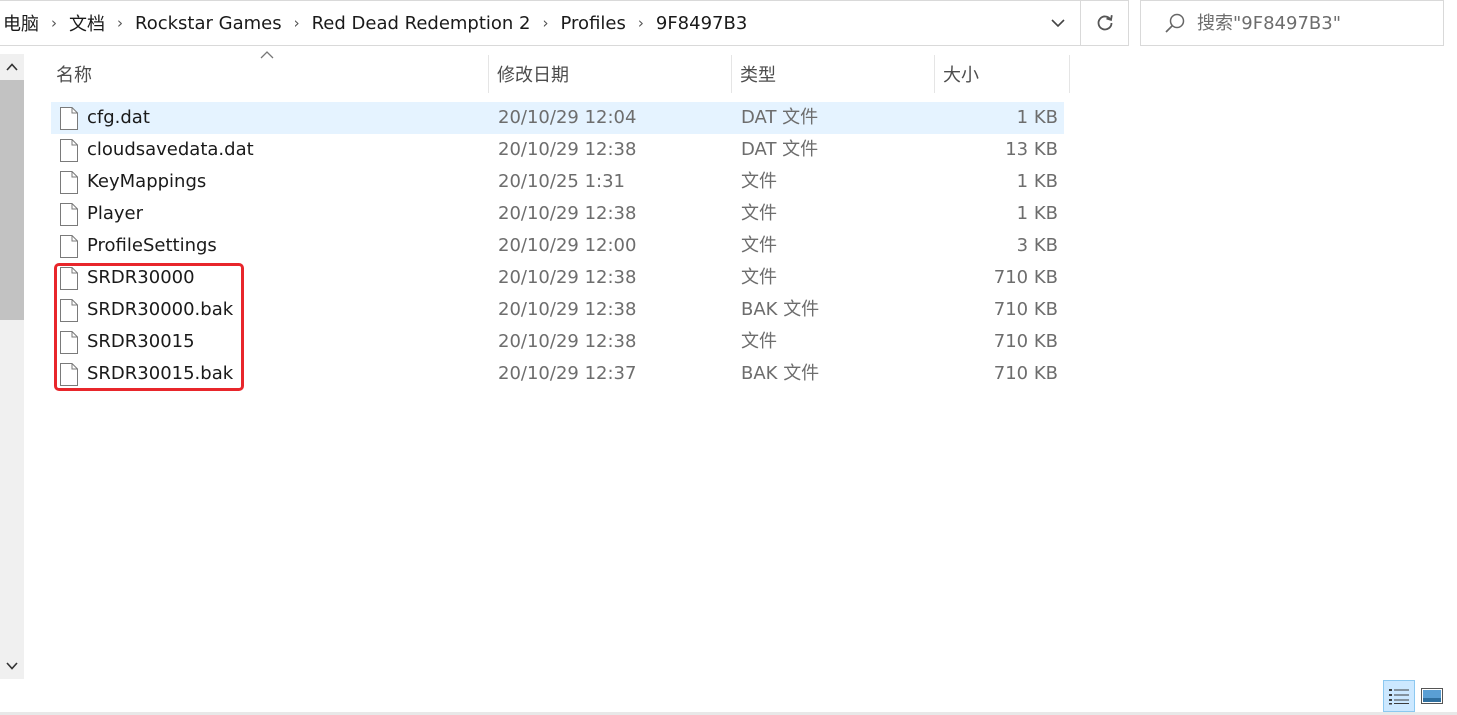  I want to click on file-name: KeyMappings, so click(147, 181).